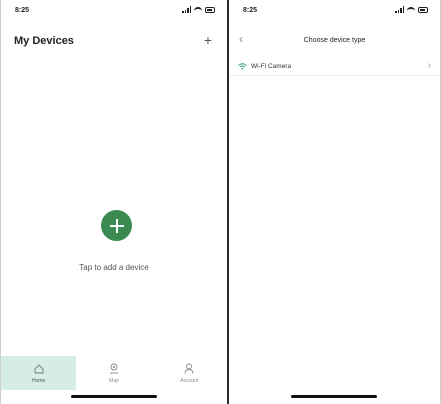  Describe the element at coordinates (114, 267) in the screenshot. I see `empty-state-caption: Tap to add a device` at that location.